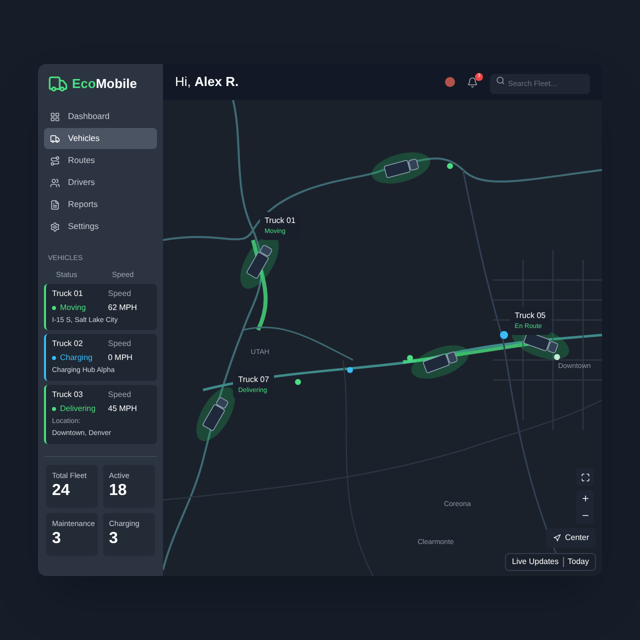  Describe the element at coordinates (578, 562) in the screenshot. I see `period-label: Today` at that location.